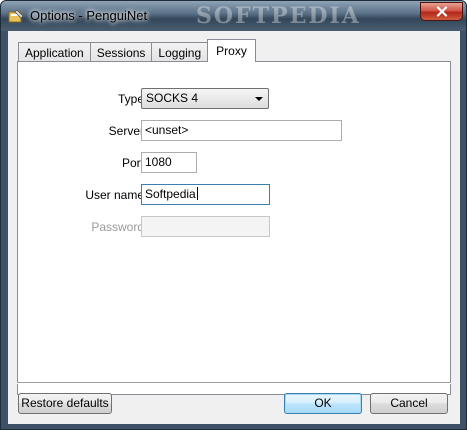 This screenshot has height=430, width=467. Describe the element at coordinates (130, 99) in the screenshot. I see `type-label: Type` at that location.